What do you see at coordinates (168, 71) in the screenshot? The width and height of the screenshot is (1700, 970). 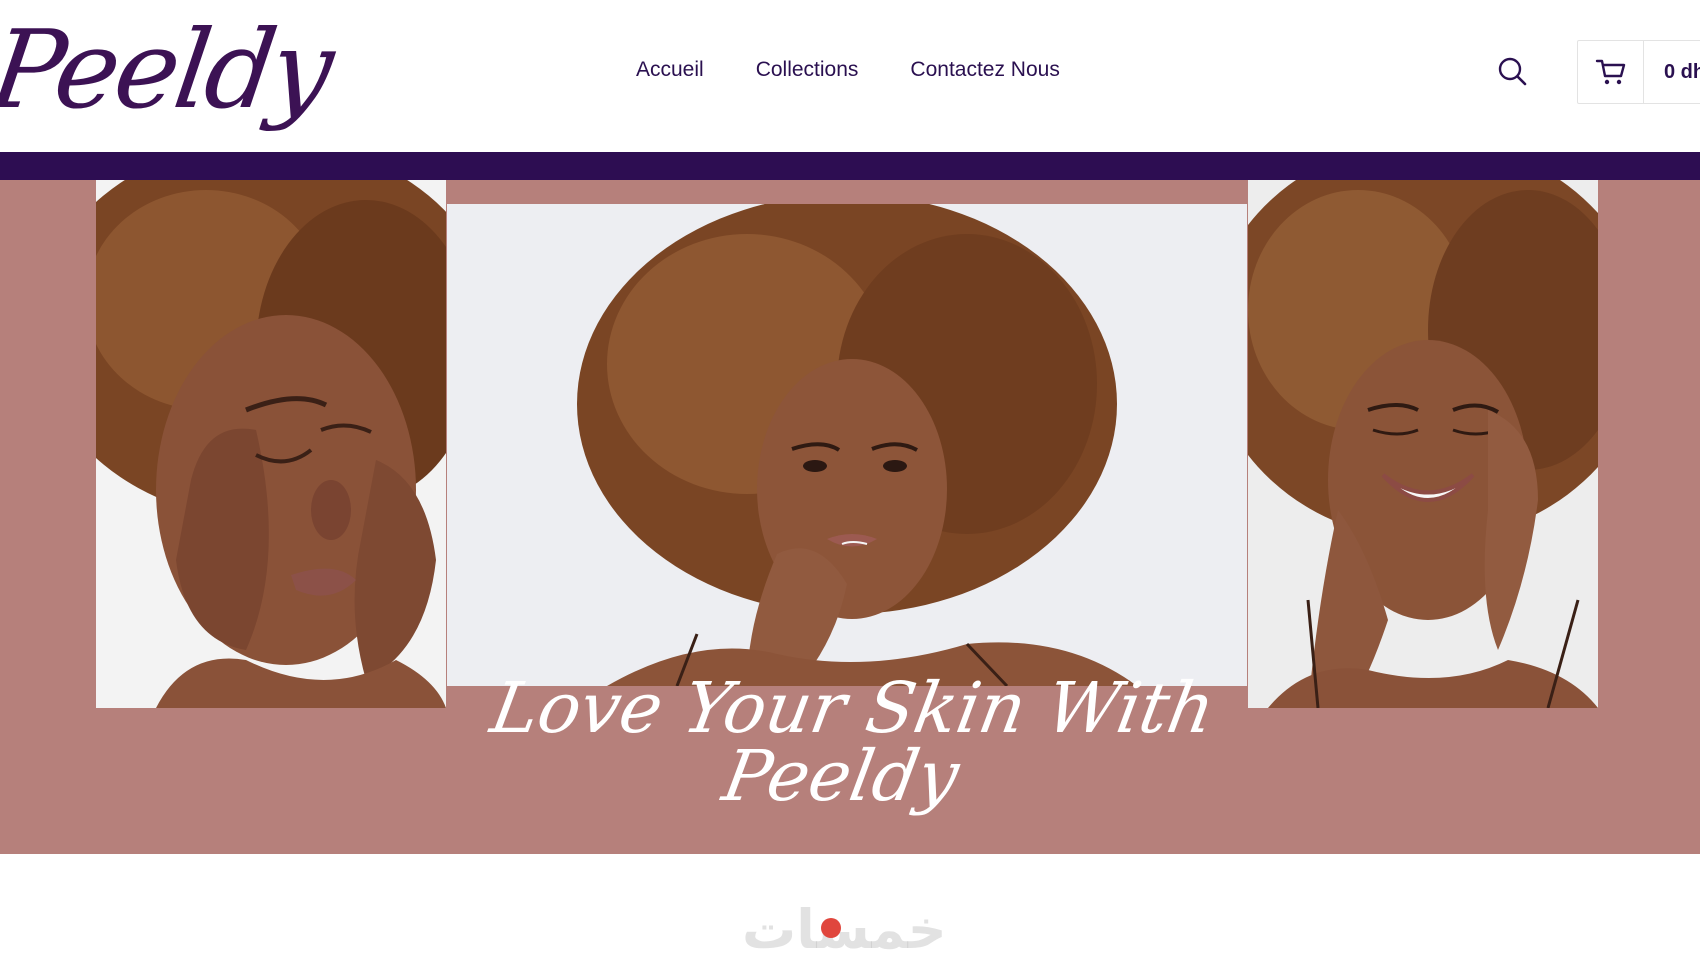 I see `brand-logo: Peeldy` at bounding box center [168, 71].